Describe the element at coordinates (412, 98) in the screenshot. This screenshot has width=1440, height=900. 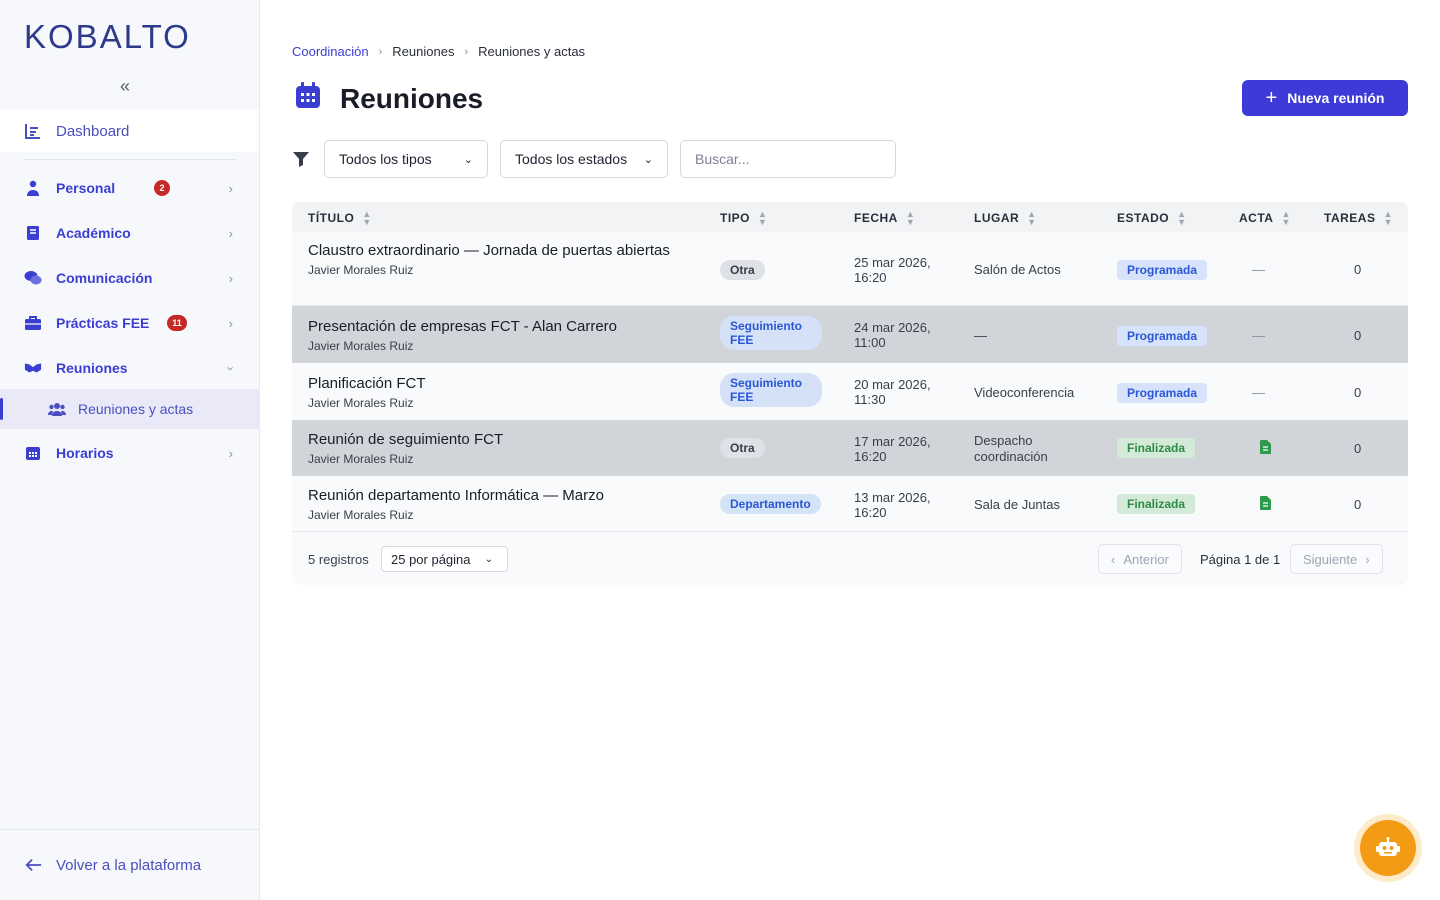
I see `page-title: Reuniones` at that location.